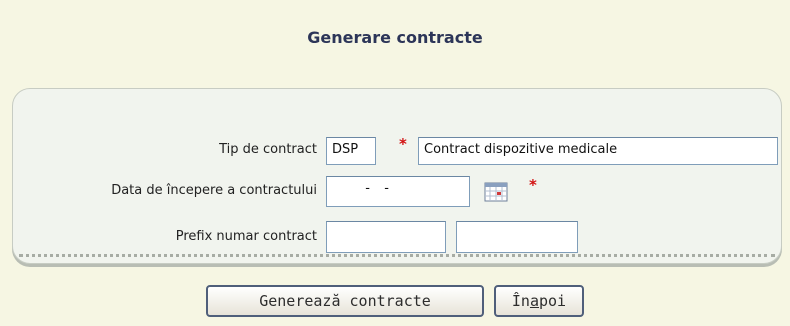  I want to click on back-button: Înapoi, so click(539, 301).